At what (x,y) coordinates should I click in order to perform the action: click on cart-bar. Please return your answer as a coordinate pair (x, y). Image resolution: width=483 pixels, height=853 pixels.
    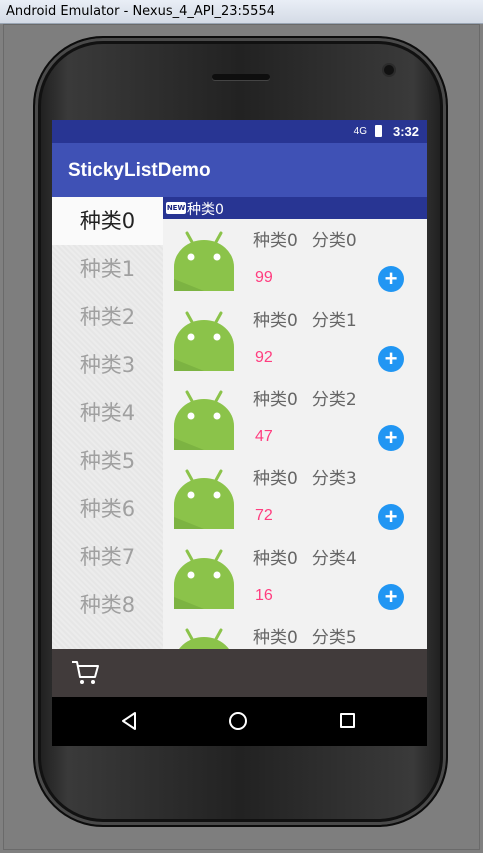
    Looking at the image, I should click on (239, 673).